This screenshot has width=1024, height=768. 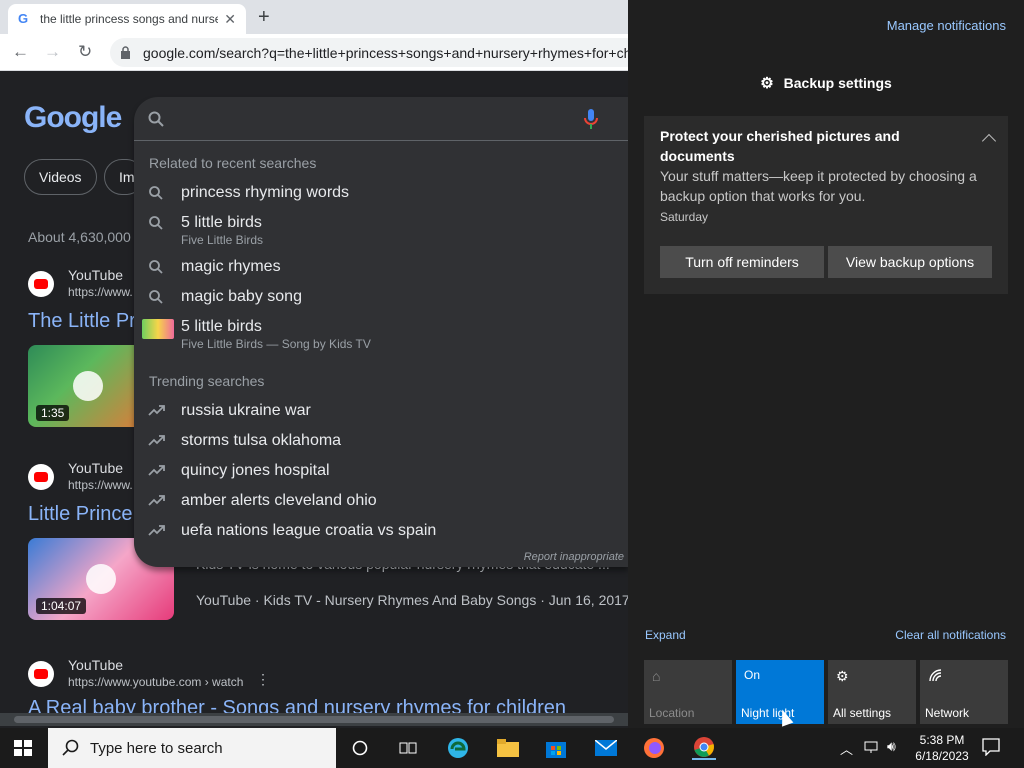 What do you see at coordinates (942, 748) in the screenshot?
I see `clock: 5:38 PM 6/18/2023` at bounding box center [942, 748].